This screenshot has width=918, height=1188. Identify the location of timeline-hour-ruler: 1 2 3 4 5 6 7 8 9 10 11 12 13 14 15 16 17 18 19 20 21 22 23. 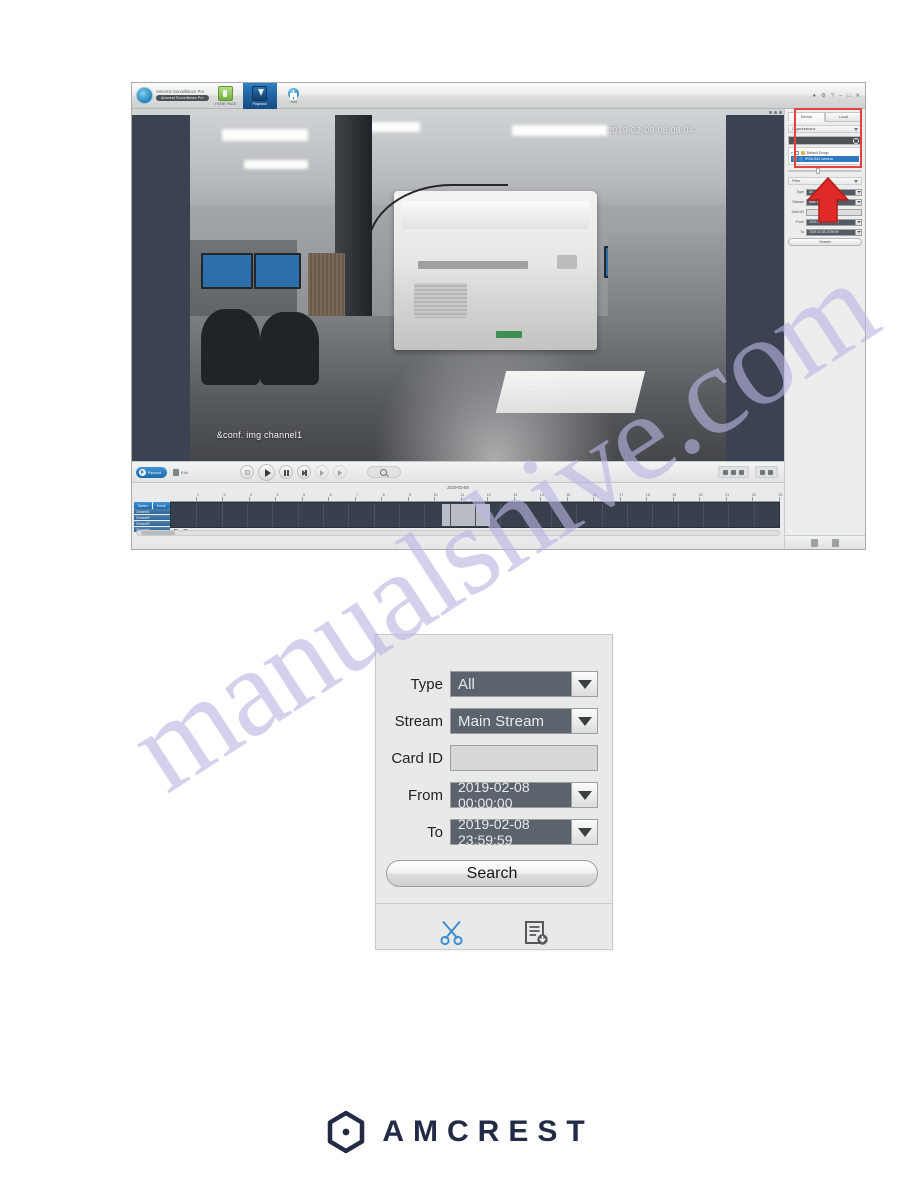
(476, 497).